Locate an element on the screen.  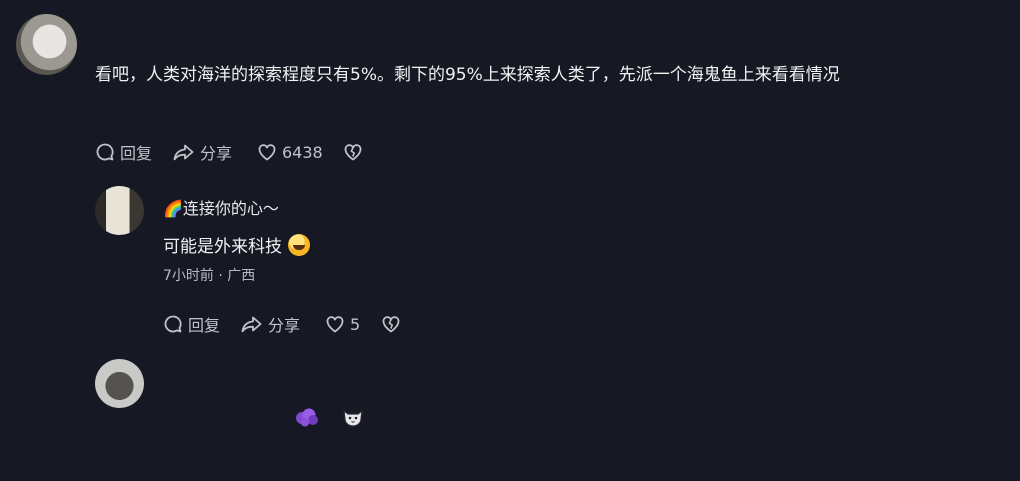
comment-actions: 回复 分享 6438 is located at coordinates (229, 152).